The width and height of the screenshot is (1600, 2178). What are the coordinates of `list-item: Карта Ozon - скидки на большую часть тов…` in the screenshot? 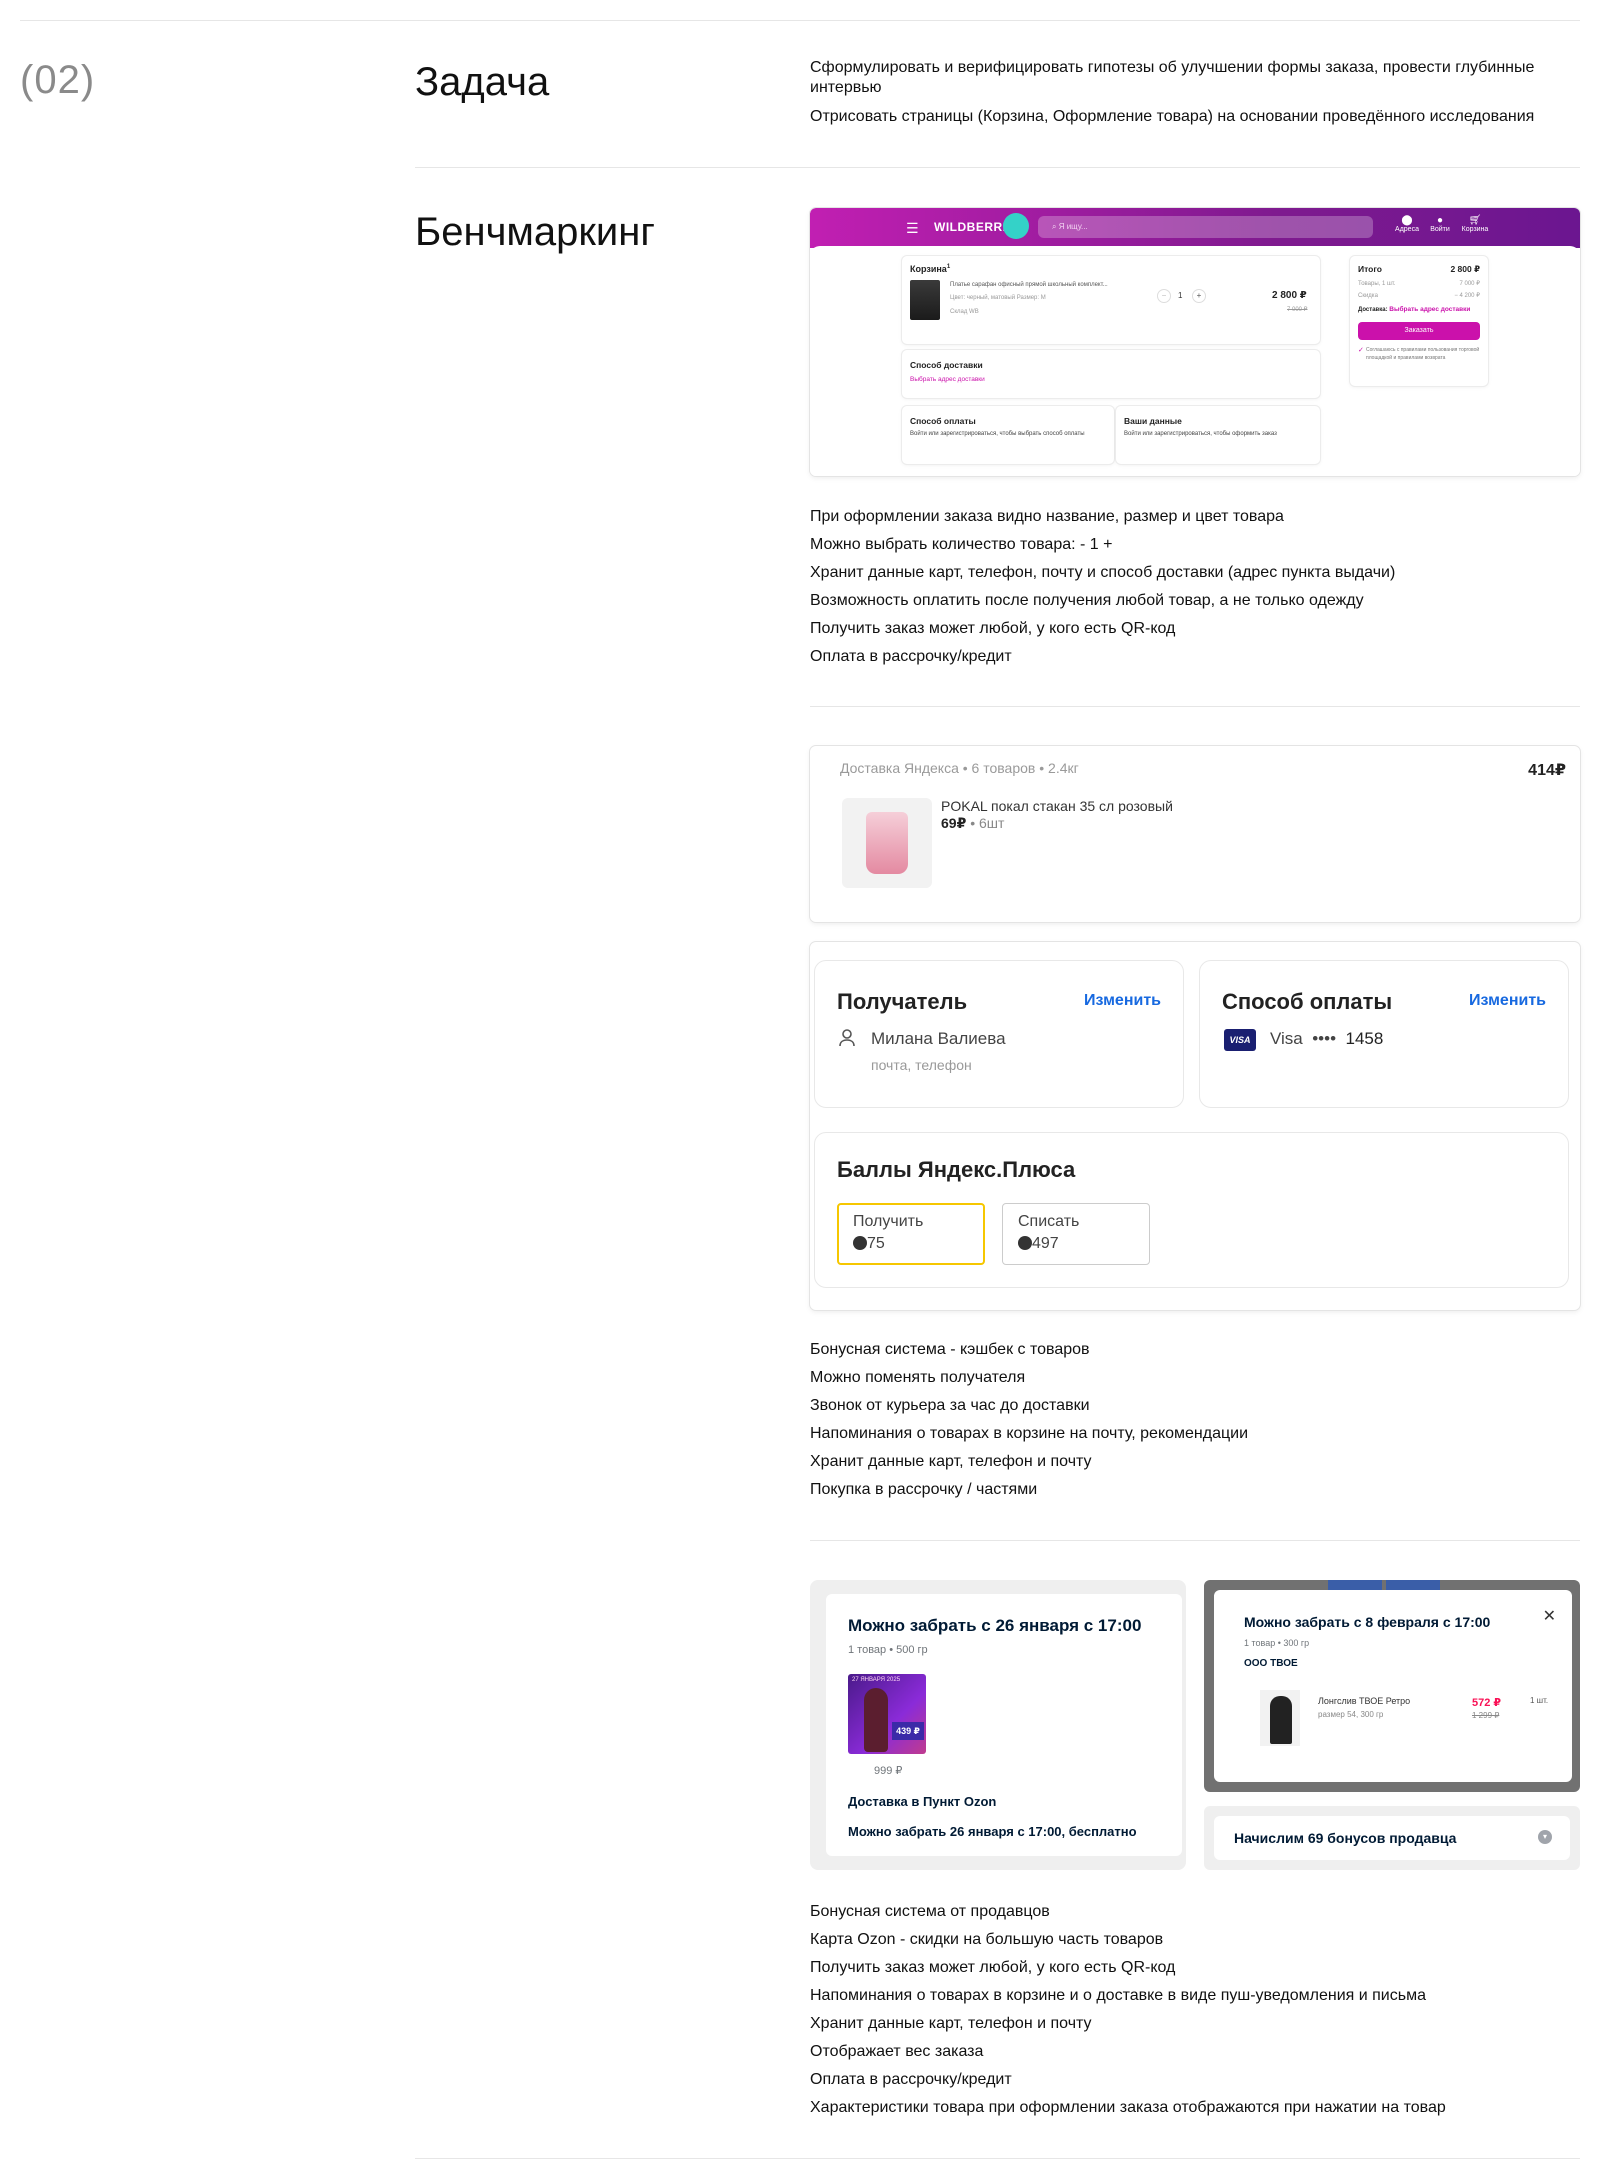 It's located at (987, 1939).